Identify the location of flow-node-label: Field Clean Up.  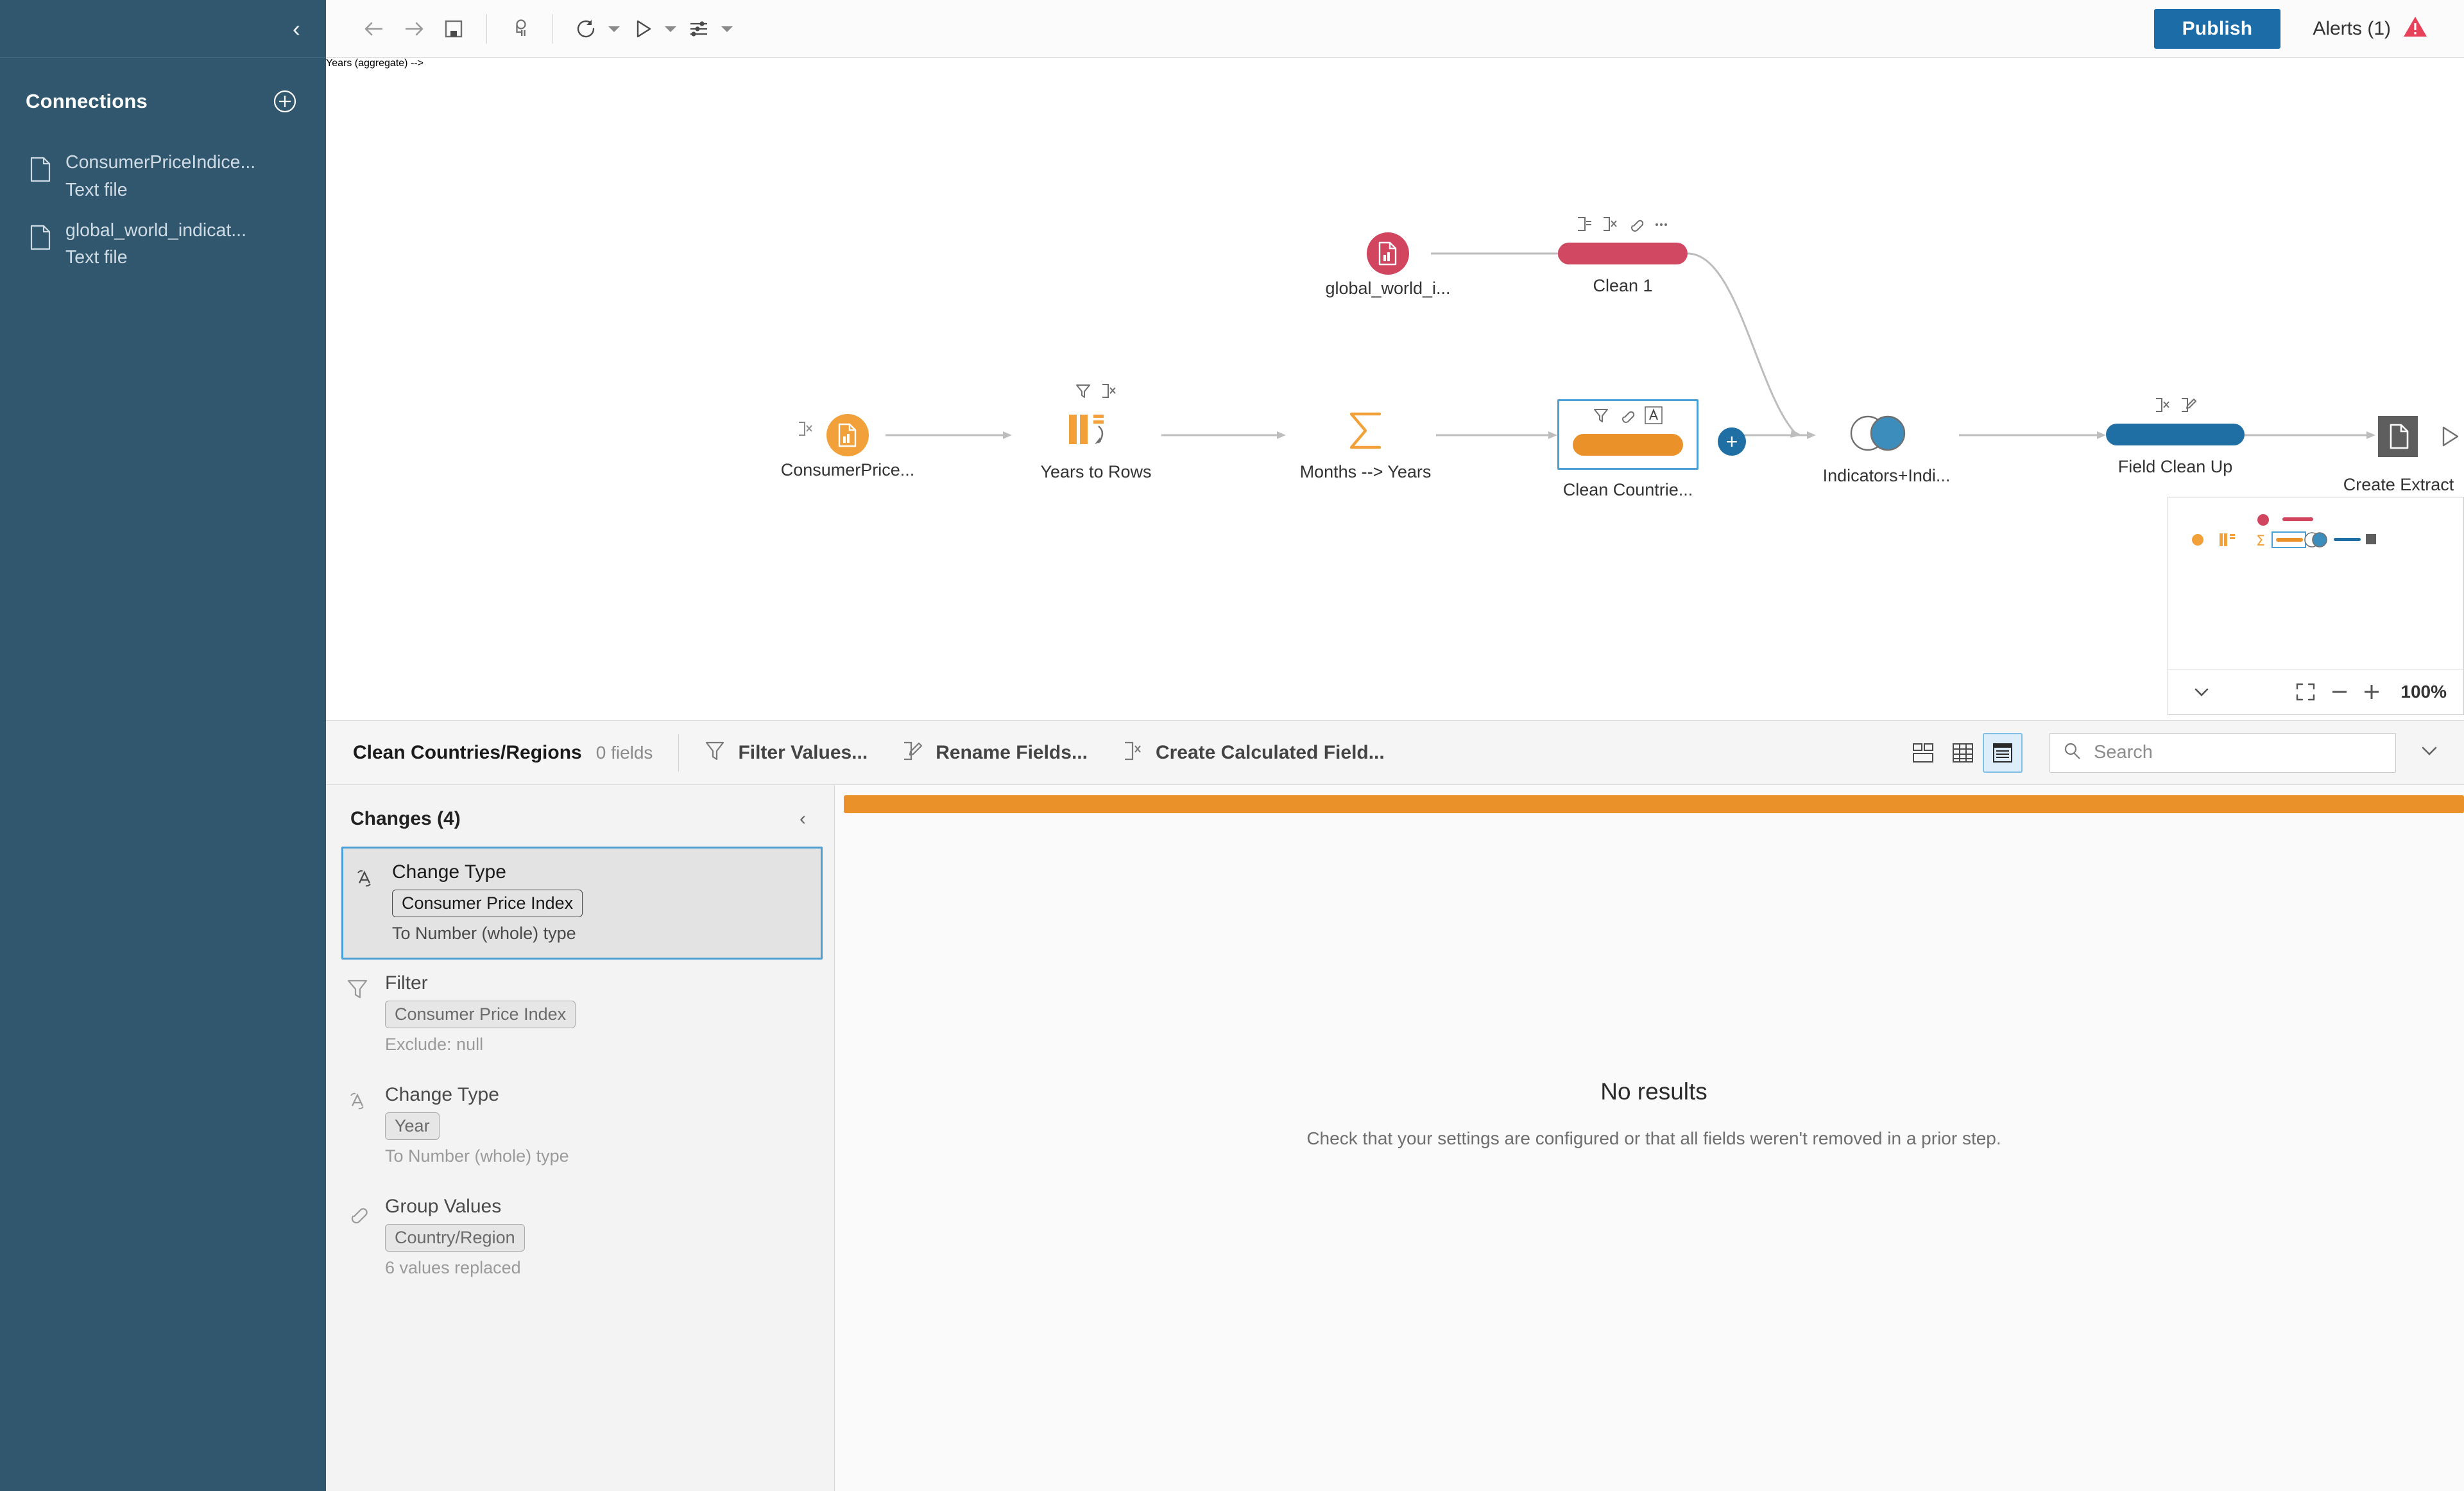
(2175, 466).